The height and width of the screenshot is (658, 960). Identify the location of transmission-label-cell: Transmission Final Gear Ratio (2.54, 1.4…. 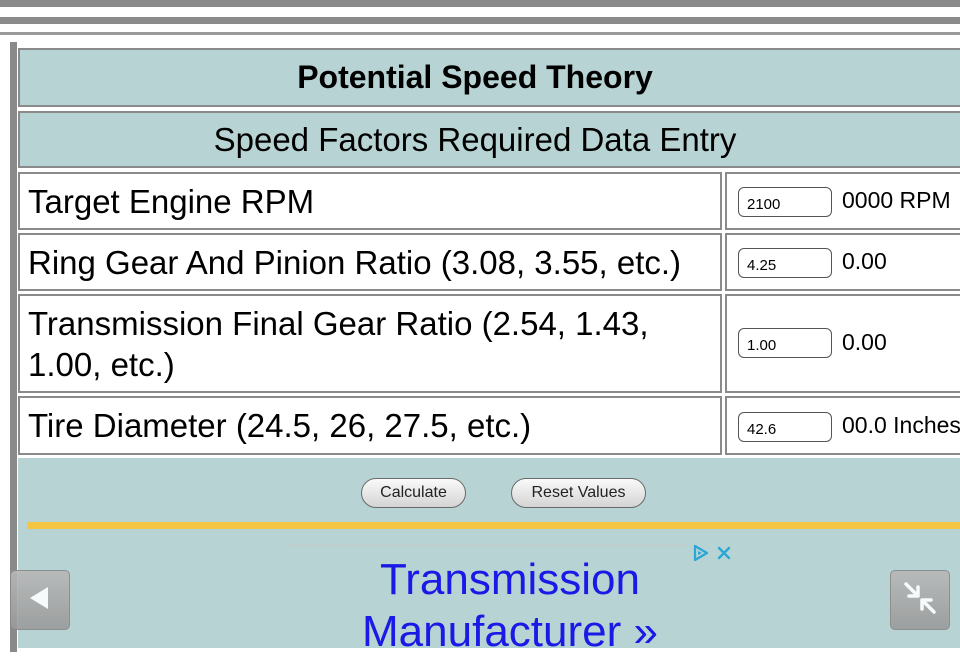
(370, 343).